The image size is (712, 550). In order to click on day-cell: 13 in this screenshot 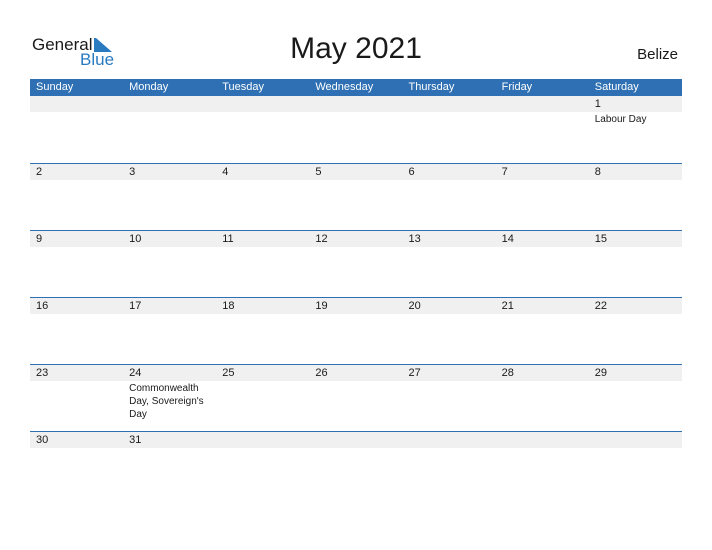, I will do `click(449, 239)`.